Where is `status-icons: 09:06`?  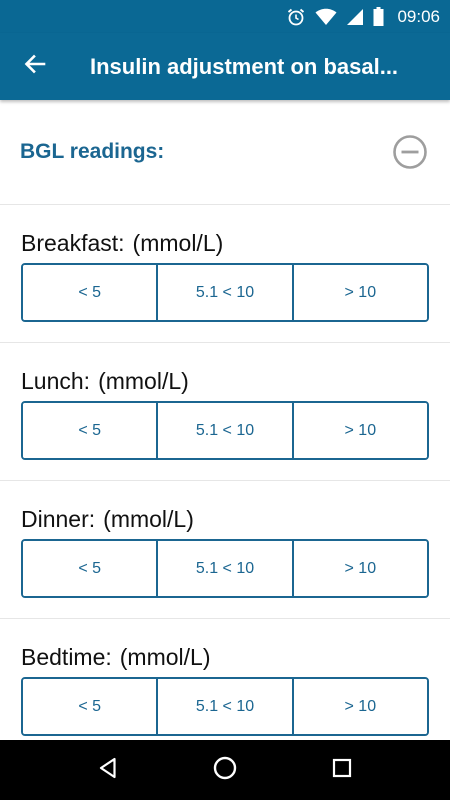 status-icons: 09:06 is located at coordinates (363, 17).